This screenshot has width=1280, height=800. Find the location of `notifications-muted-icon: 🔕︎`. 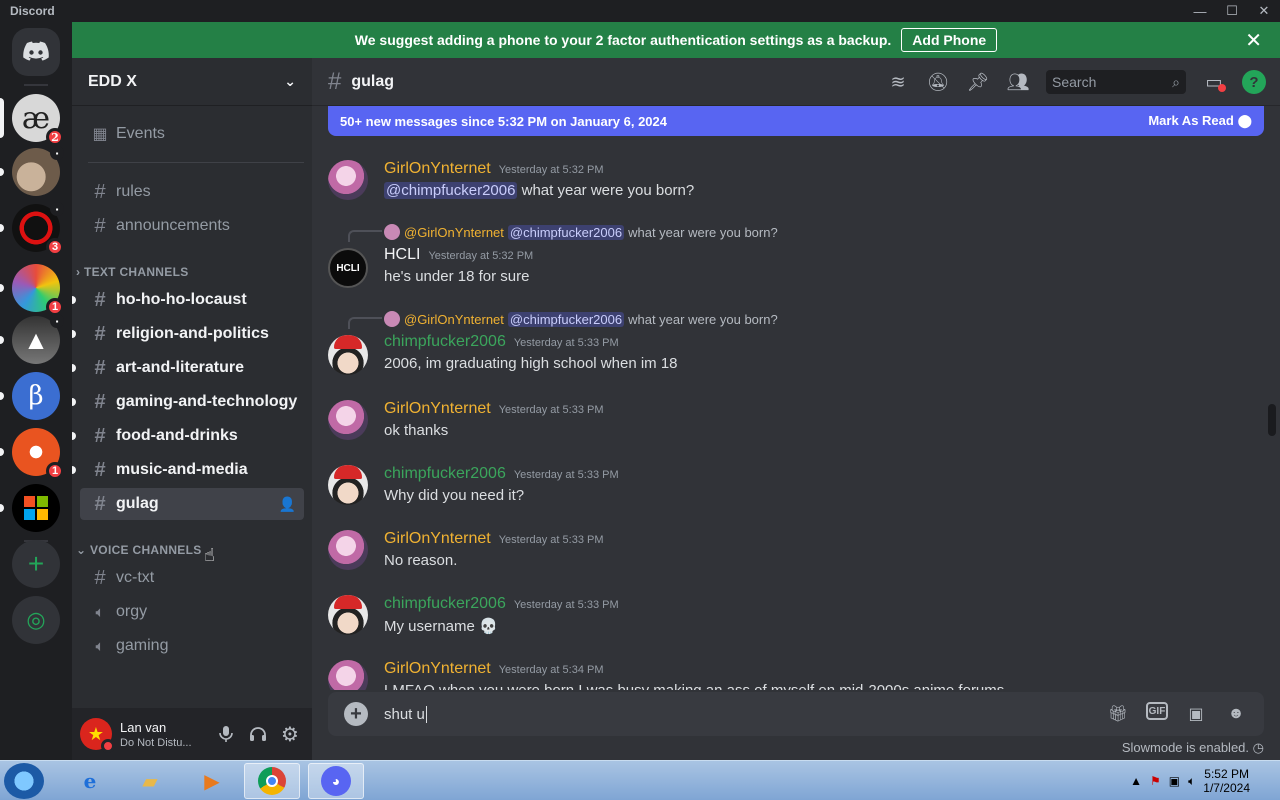

notifications-muted-icon: 🔕︎ is located at coordinates (938, 82).